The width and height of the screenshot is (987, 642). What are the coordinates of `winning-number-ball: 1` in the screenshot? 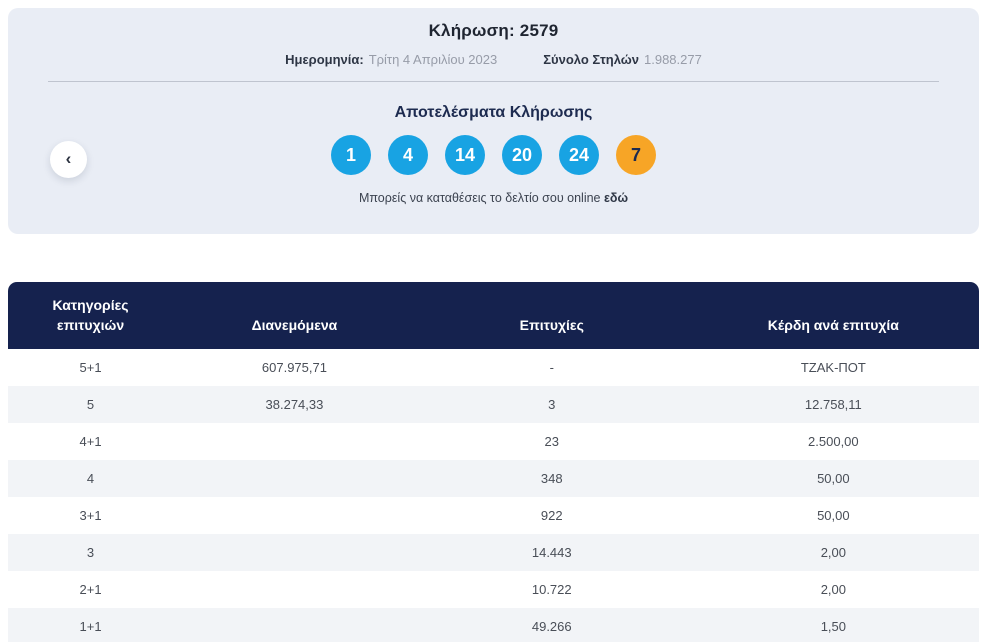 It's located at (351, 155).